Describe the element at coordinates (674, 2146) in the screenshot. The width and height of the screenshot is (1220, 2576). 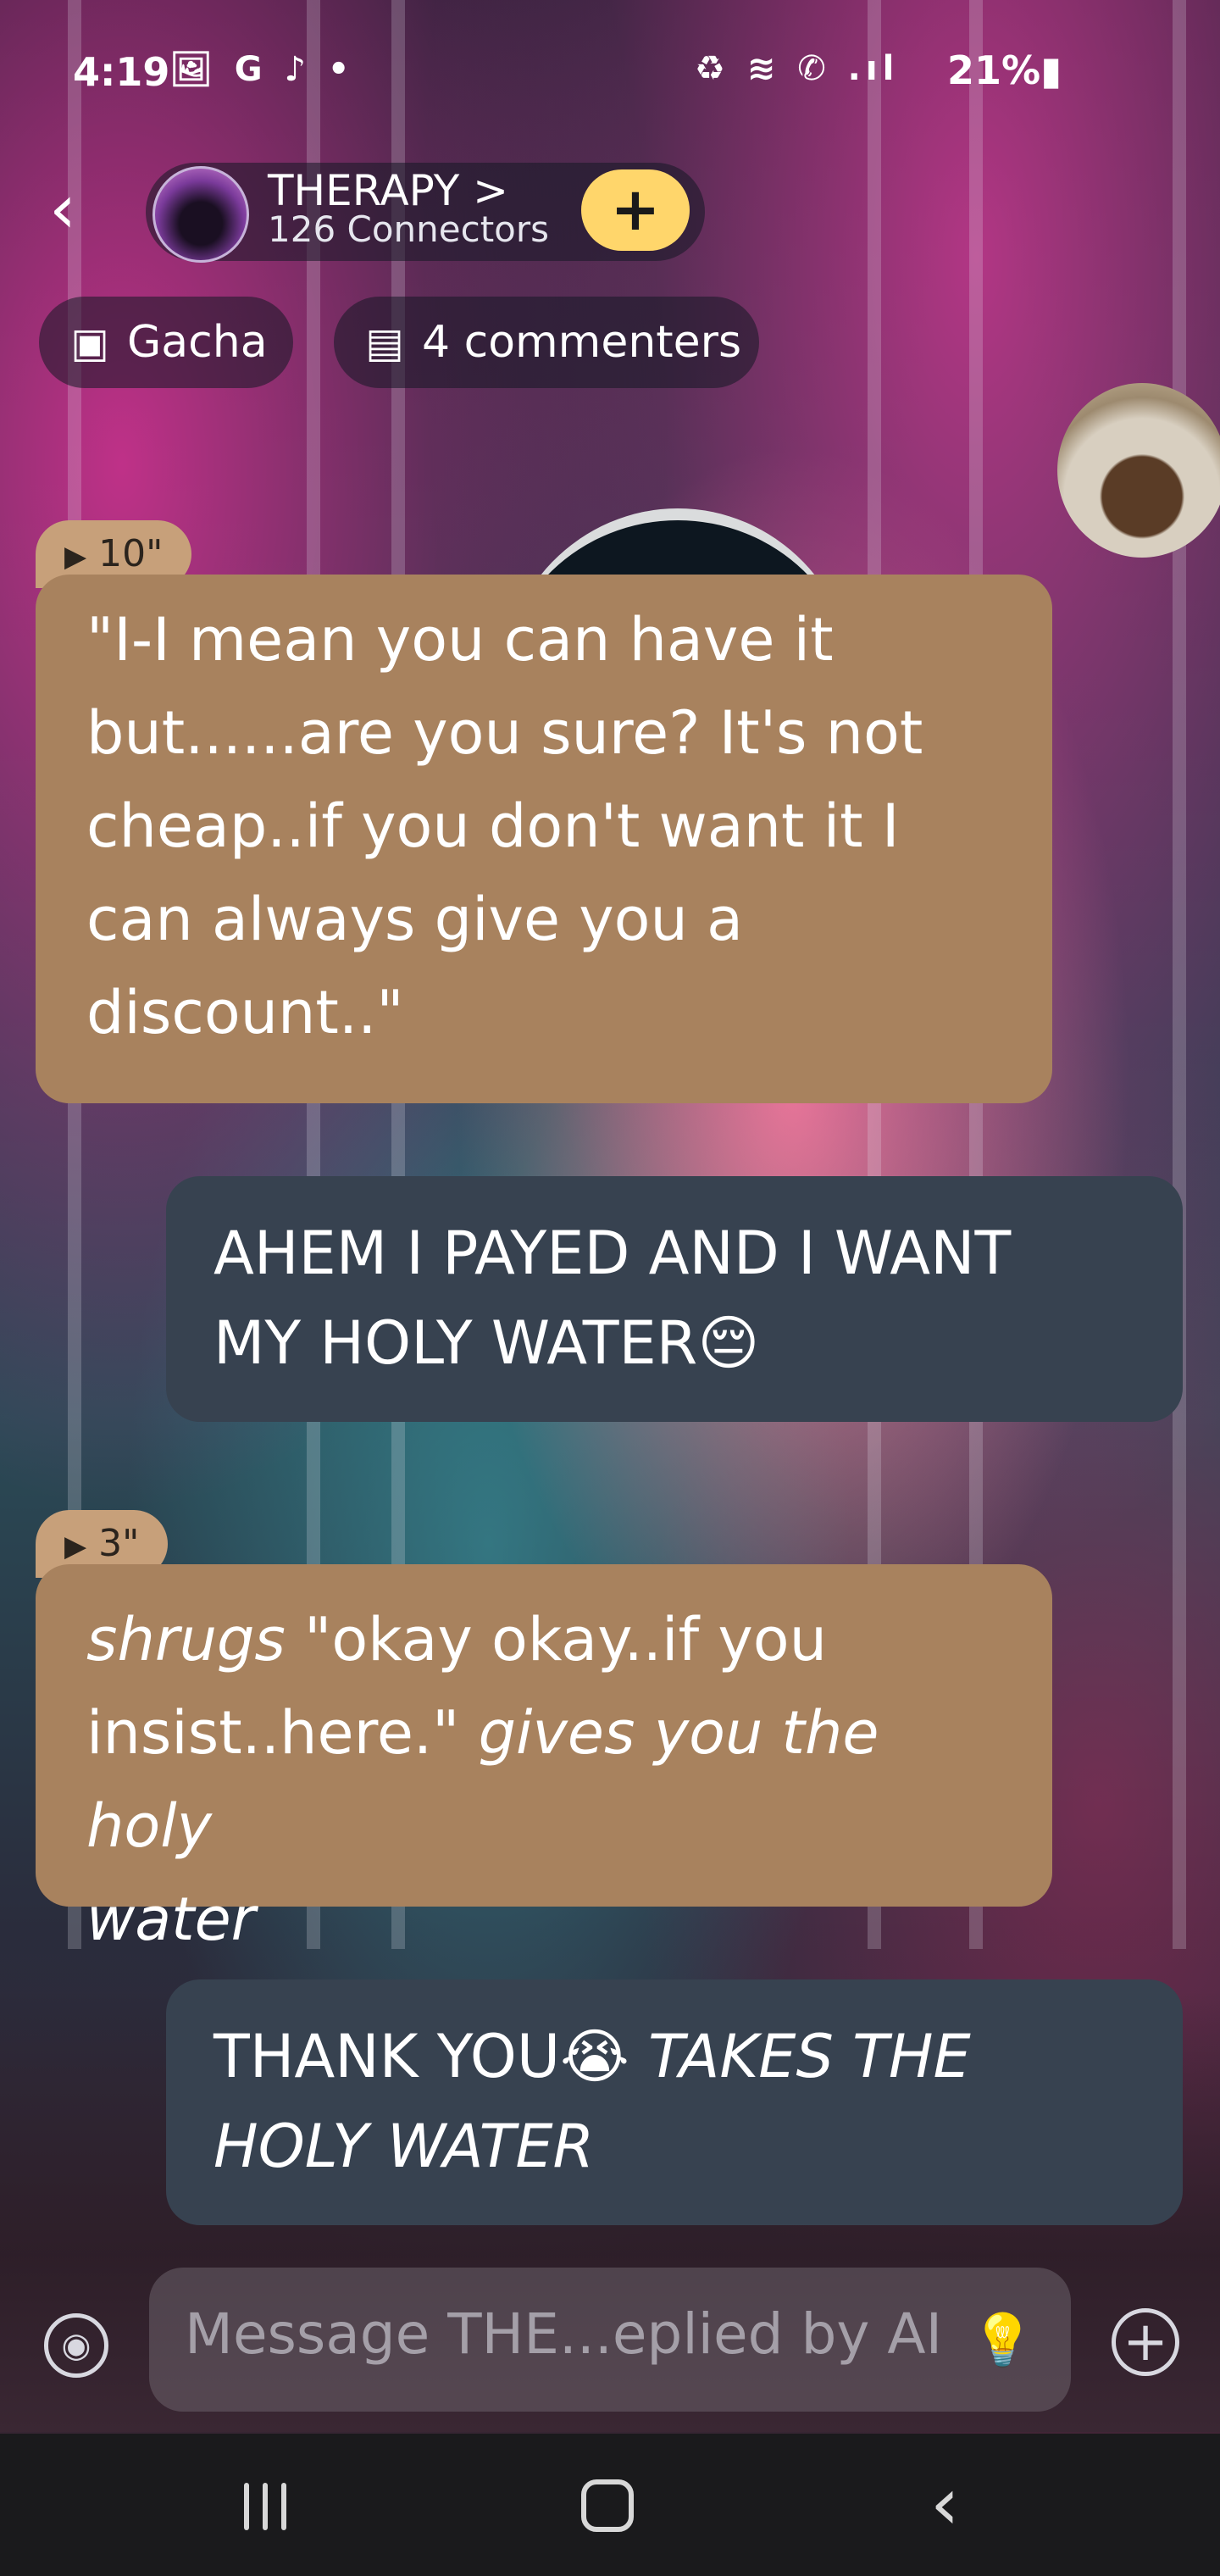
I see `message-line: HOLY WATER` at that location.